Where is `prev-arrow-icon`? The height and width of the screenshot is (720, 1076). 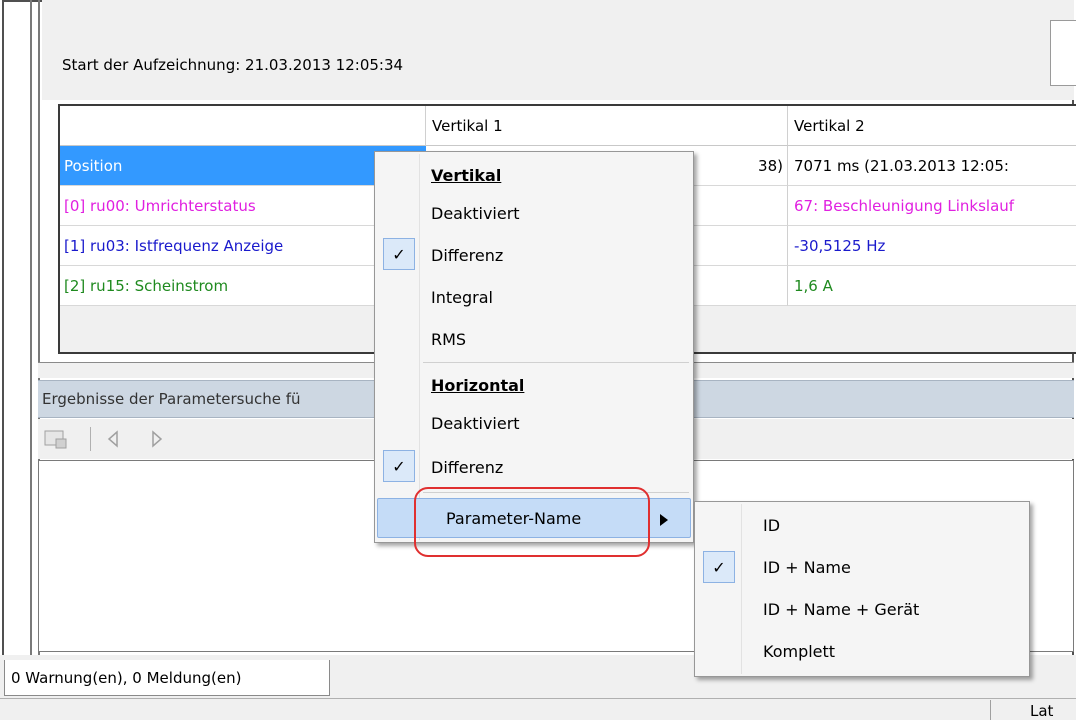 prev-arrow-icon is located at coordinates (113, 439).